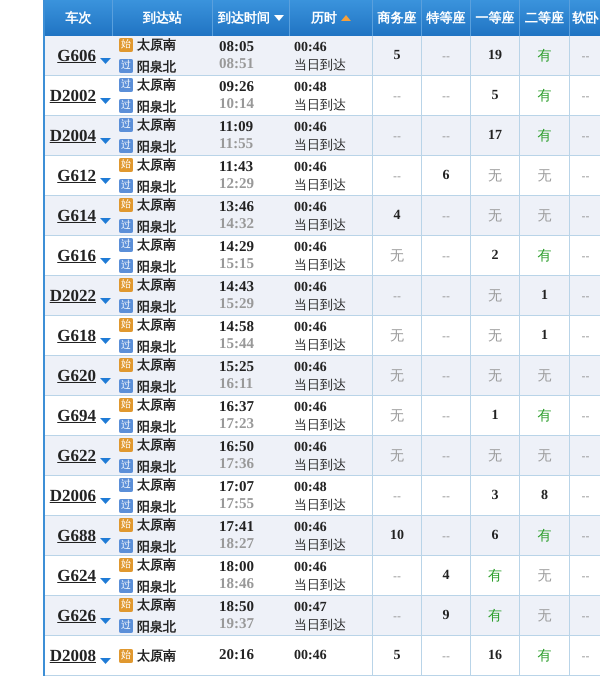 The image size is (600, 678). I want to click on column-header: 车次, so click(79, 18).